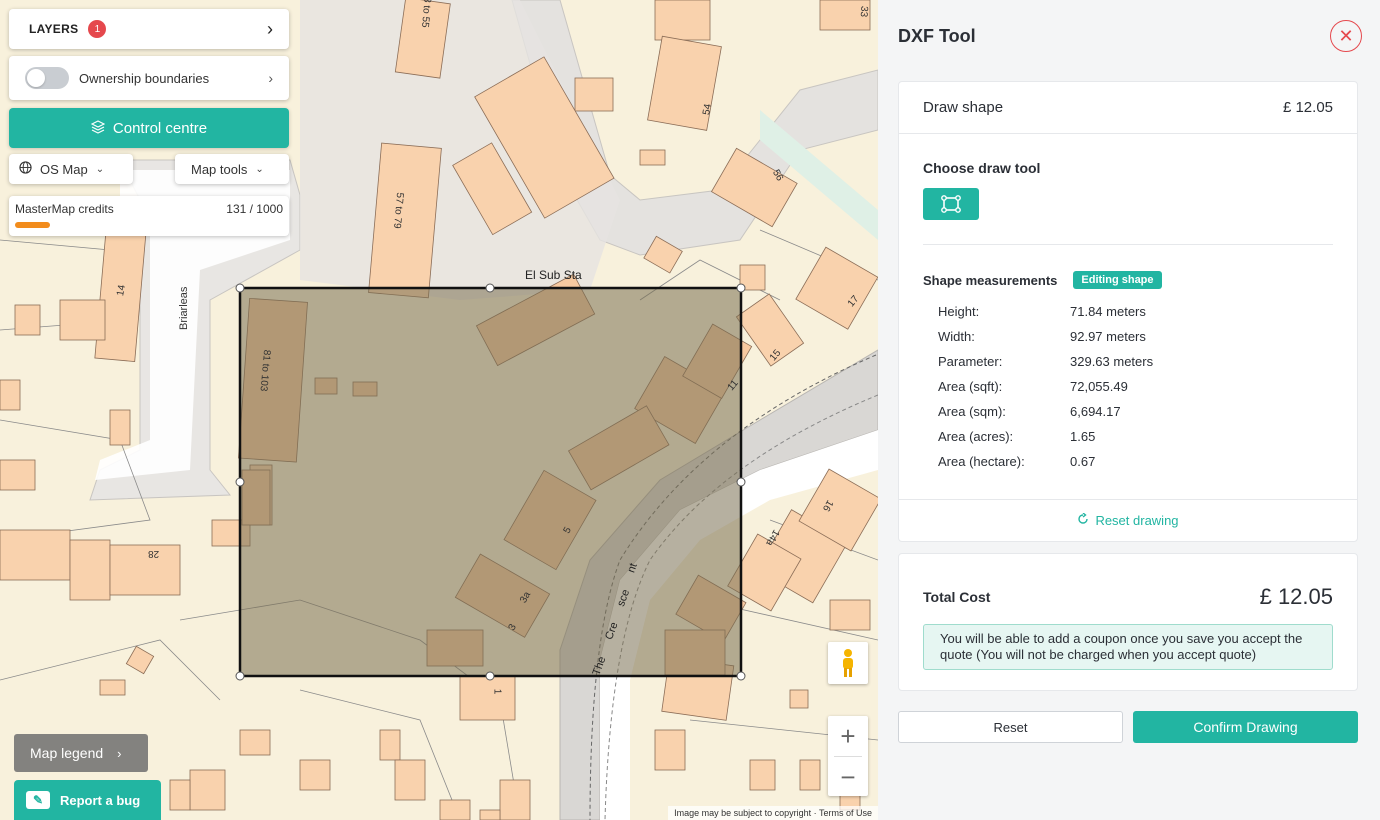 The height and width of the screenshot is (820, 1380). What do you see at coordinates (1296, 596) in the screenshot?
I see `total-cost-value: £ 12.05` at bounding box center [1296, 596].